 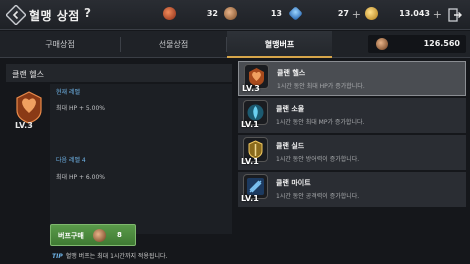 What do you see at coordinates (437, 14) in the screenshot?
I see `add-gold-button: +` at bounding box center [437, 14].